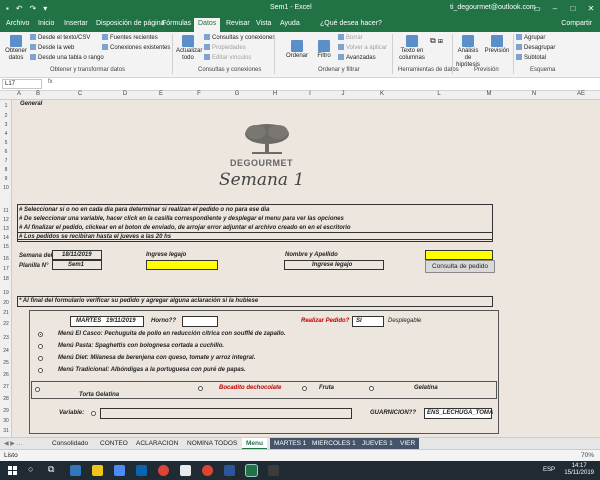  Describe the element at coordinates (225, 47) in the screenshot. I see `propiedades-button: Propiedades` at that location.